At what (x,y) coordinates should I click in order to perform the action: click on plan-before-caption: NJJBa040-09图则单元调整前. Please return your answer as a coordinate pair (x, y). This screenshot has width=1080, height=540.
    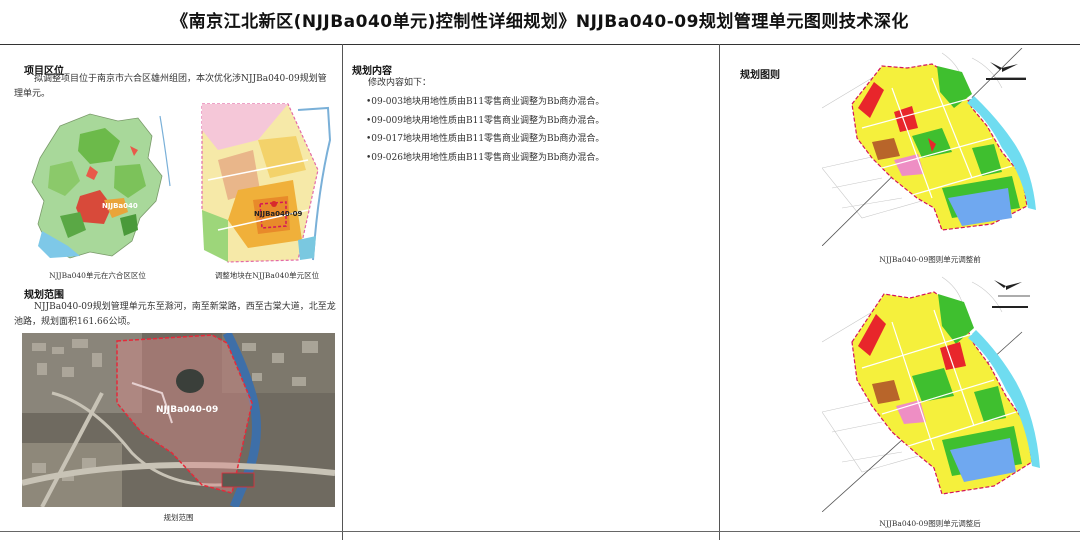
    Looking at the image, I should click on (930, 259).